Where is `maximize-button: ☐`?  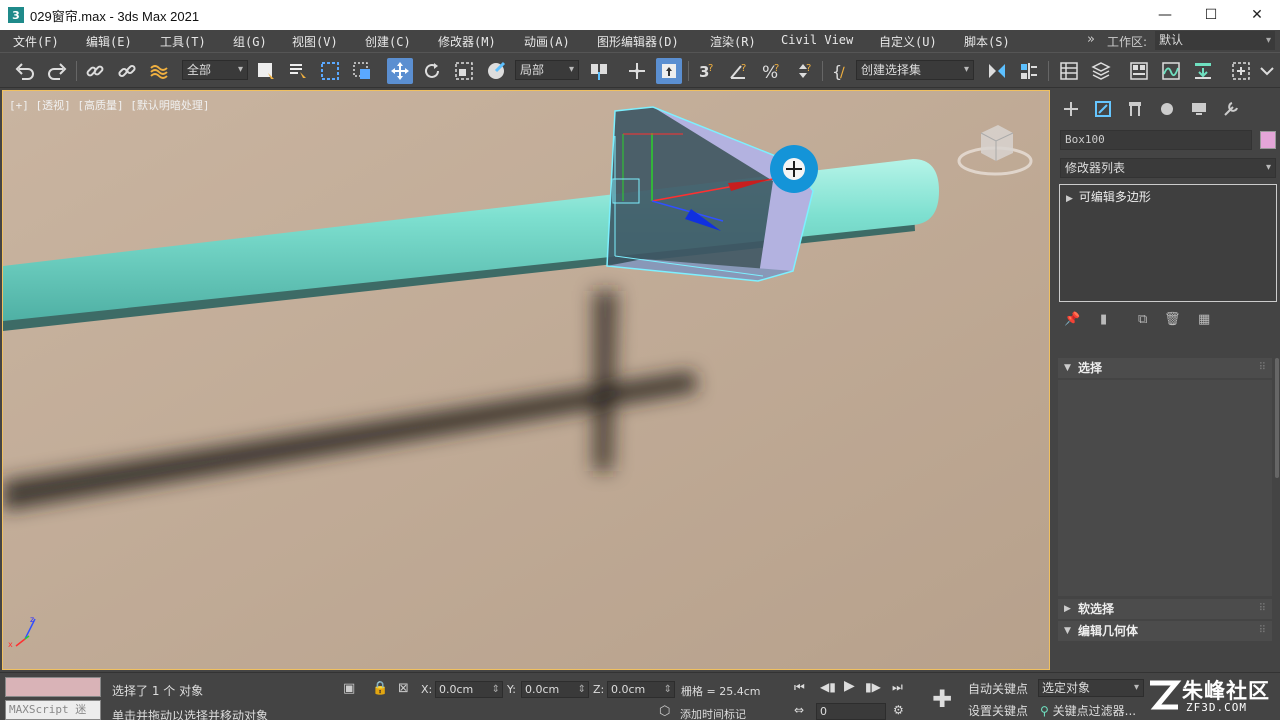
maximize-button: ☐ is located at coordinates (1211, 15).